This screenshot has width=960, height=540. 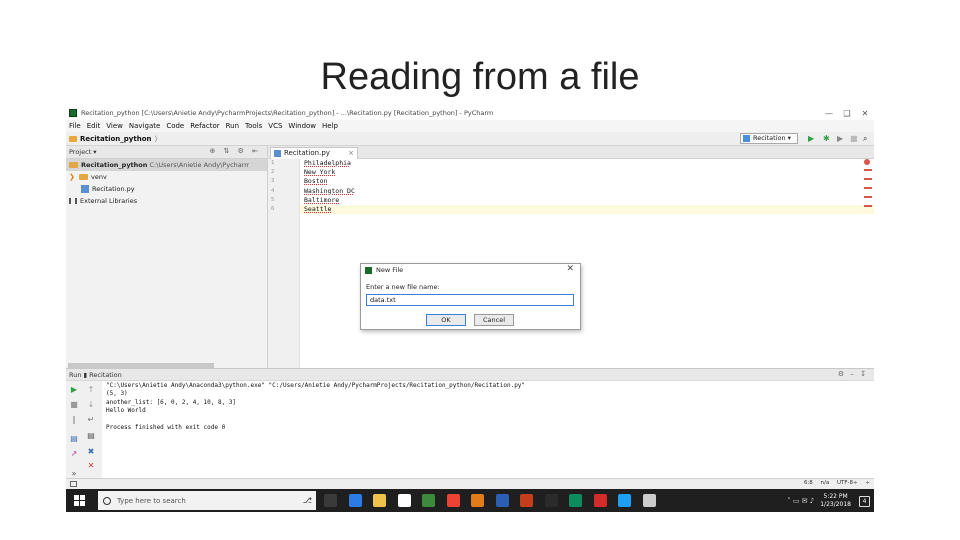 What do you see at coordinates (494, 320) in the screenshot?
I see `cancel-button: Cancel` at bounding box center [494, 320].